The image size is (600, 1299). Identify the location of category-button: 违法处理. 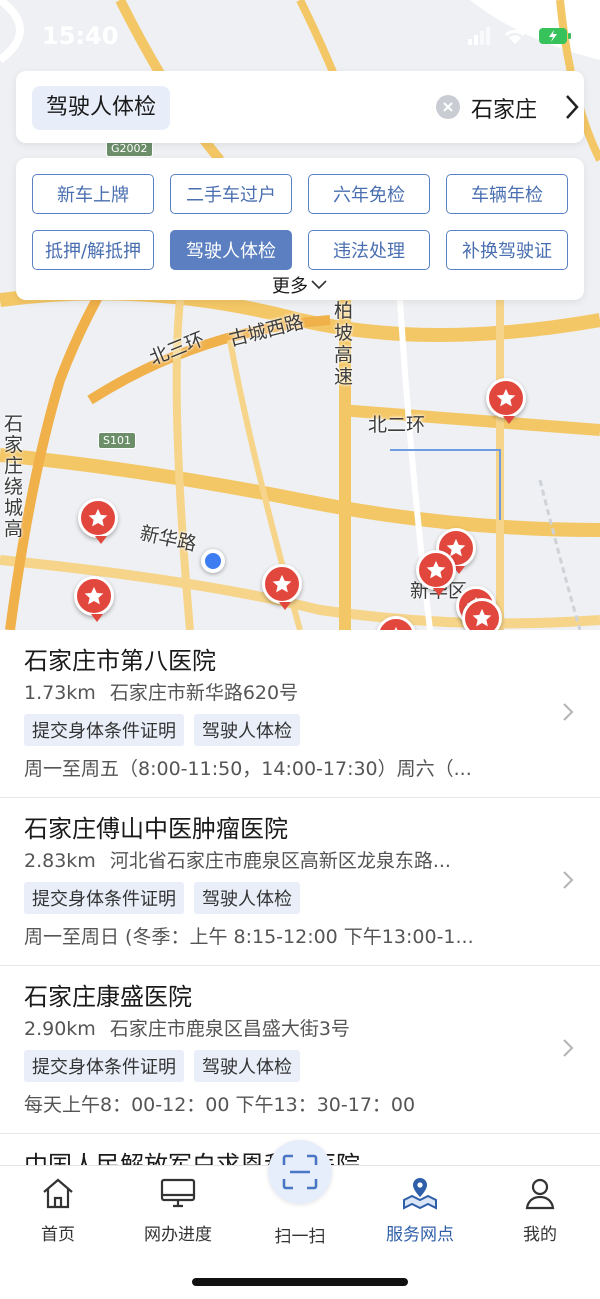
(369, 250).